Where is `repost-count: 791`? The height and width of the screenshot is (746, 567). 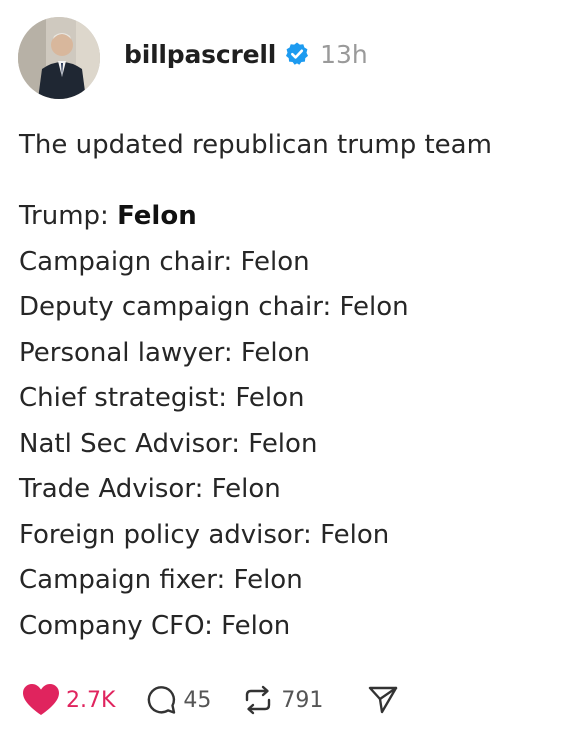
repost-count: 791 is located at coordinates (302, 700).